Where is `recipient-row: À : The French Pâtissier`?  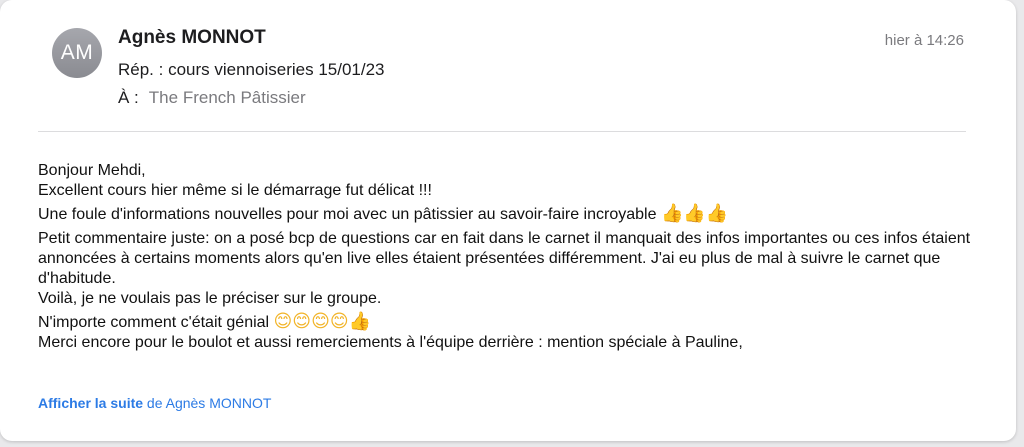 recipient-row: À : The French Pâtissier is located at coordinates (212, 98).